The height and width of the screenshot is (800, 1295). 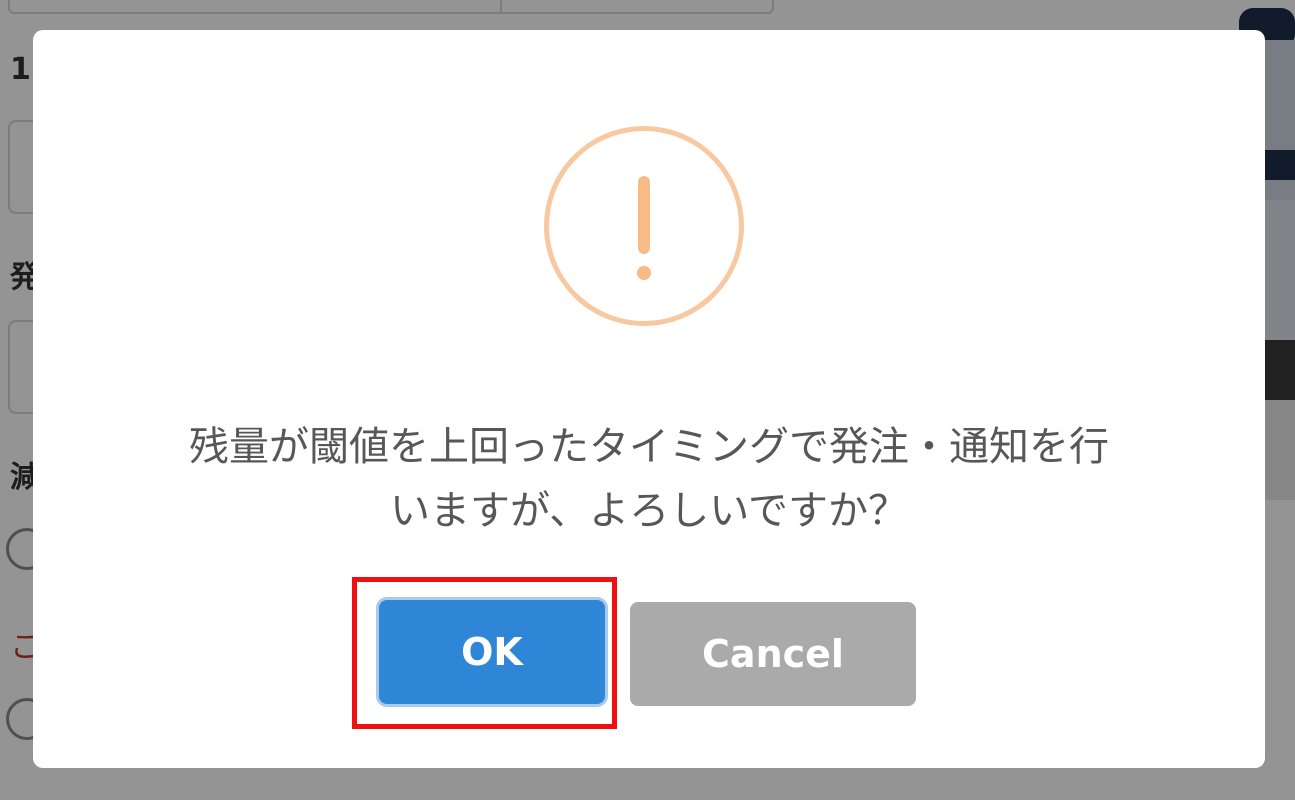 I want to click on dialog-message-line-1: 残量が閾値を上回ったタイミングで発注・通知を行, so click(x=649, y=447).